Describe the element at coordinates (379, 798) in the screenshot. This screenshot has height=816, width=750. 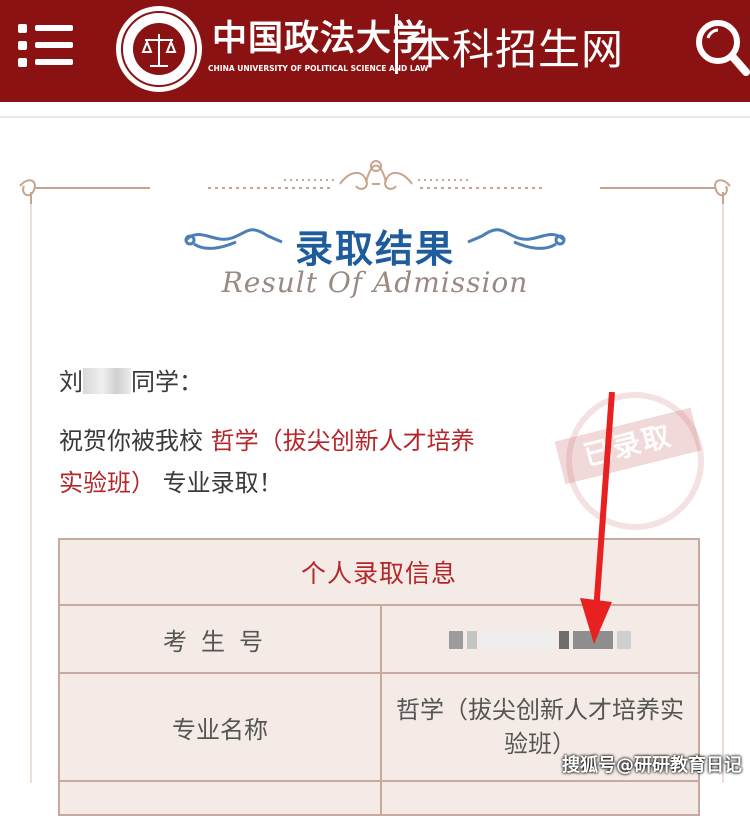
I see `table-row` at that location.